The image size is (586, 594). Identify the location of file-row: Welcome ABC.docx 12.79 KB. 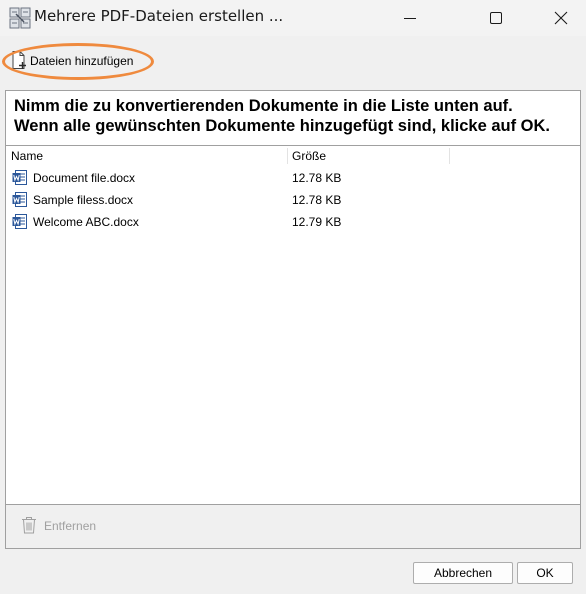
(293, 222).